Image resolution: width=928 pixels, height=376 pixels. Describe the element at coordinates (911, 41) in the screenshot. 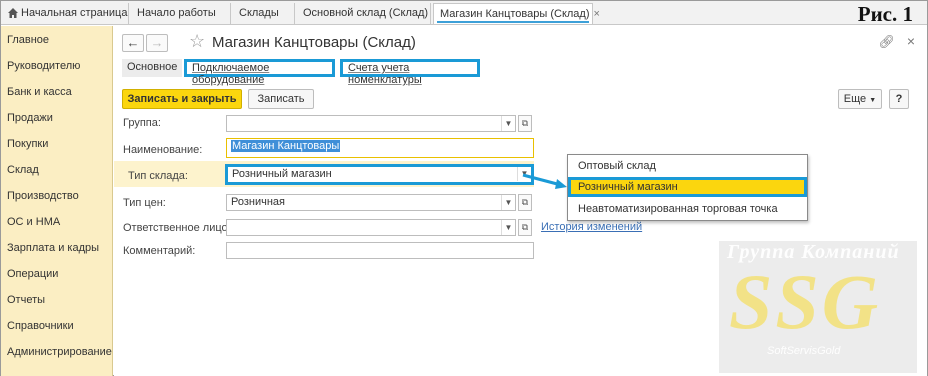

I see `close-icon: ×` at that location.